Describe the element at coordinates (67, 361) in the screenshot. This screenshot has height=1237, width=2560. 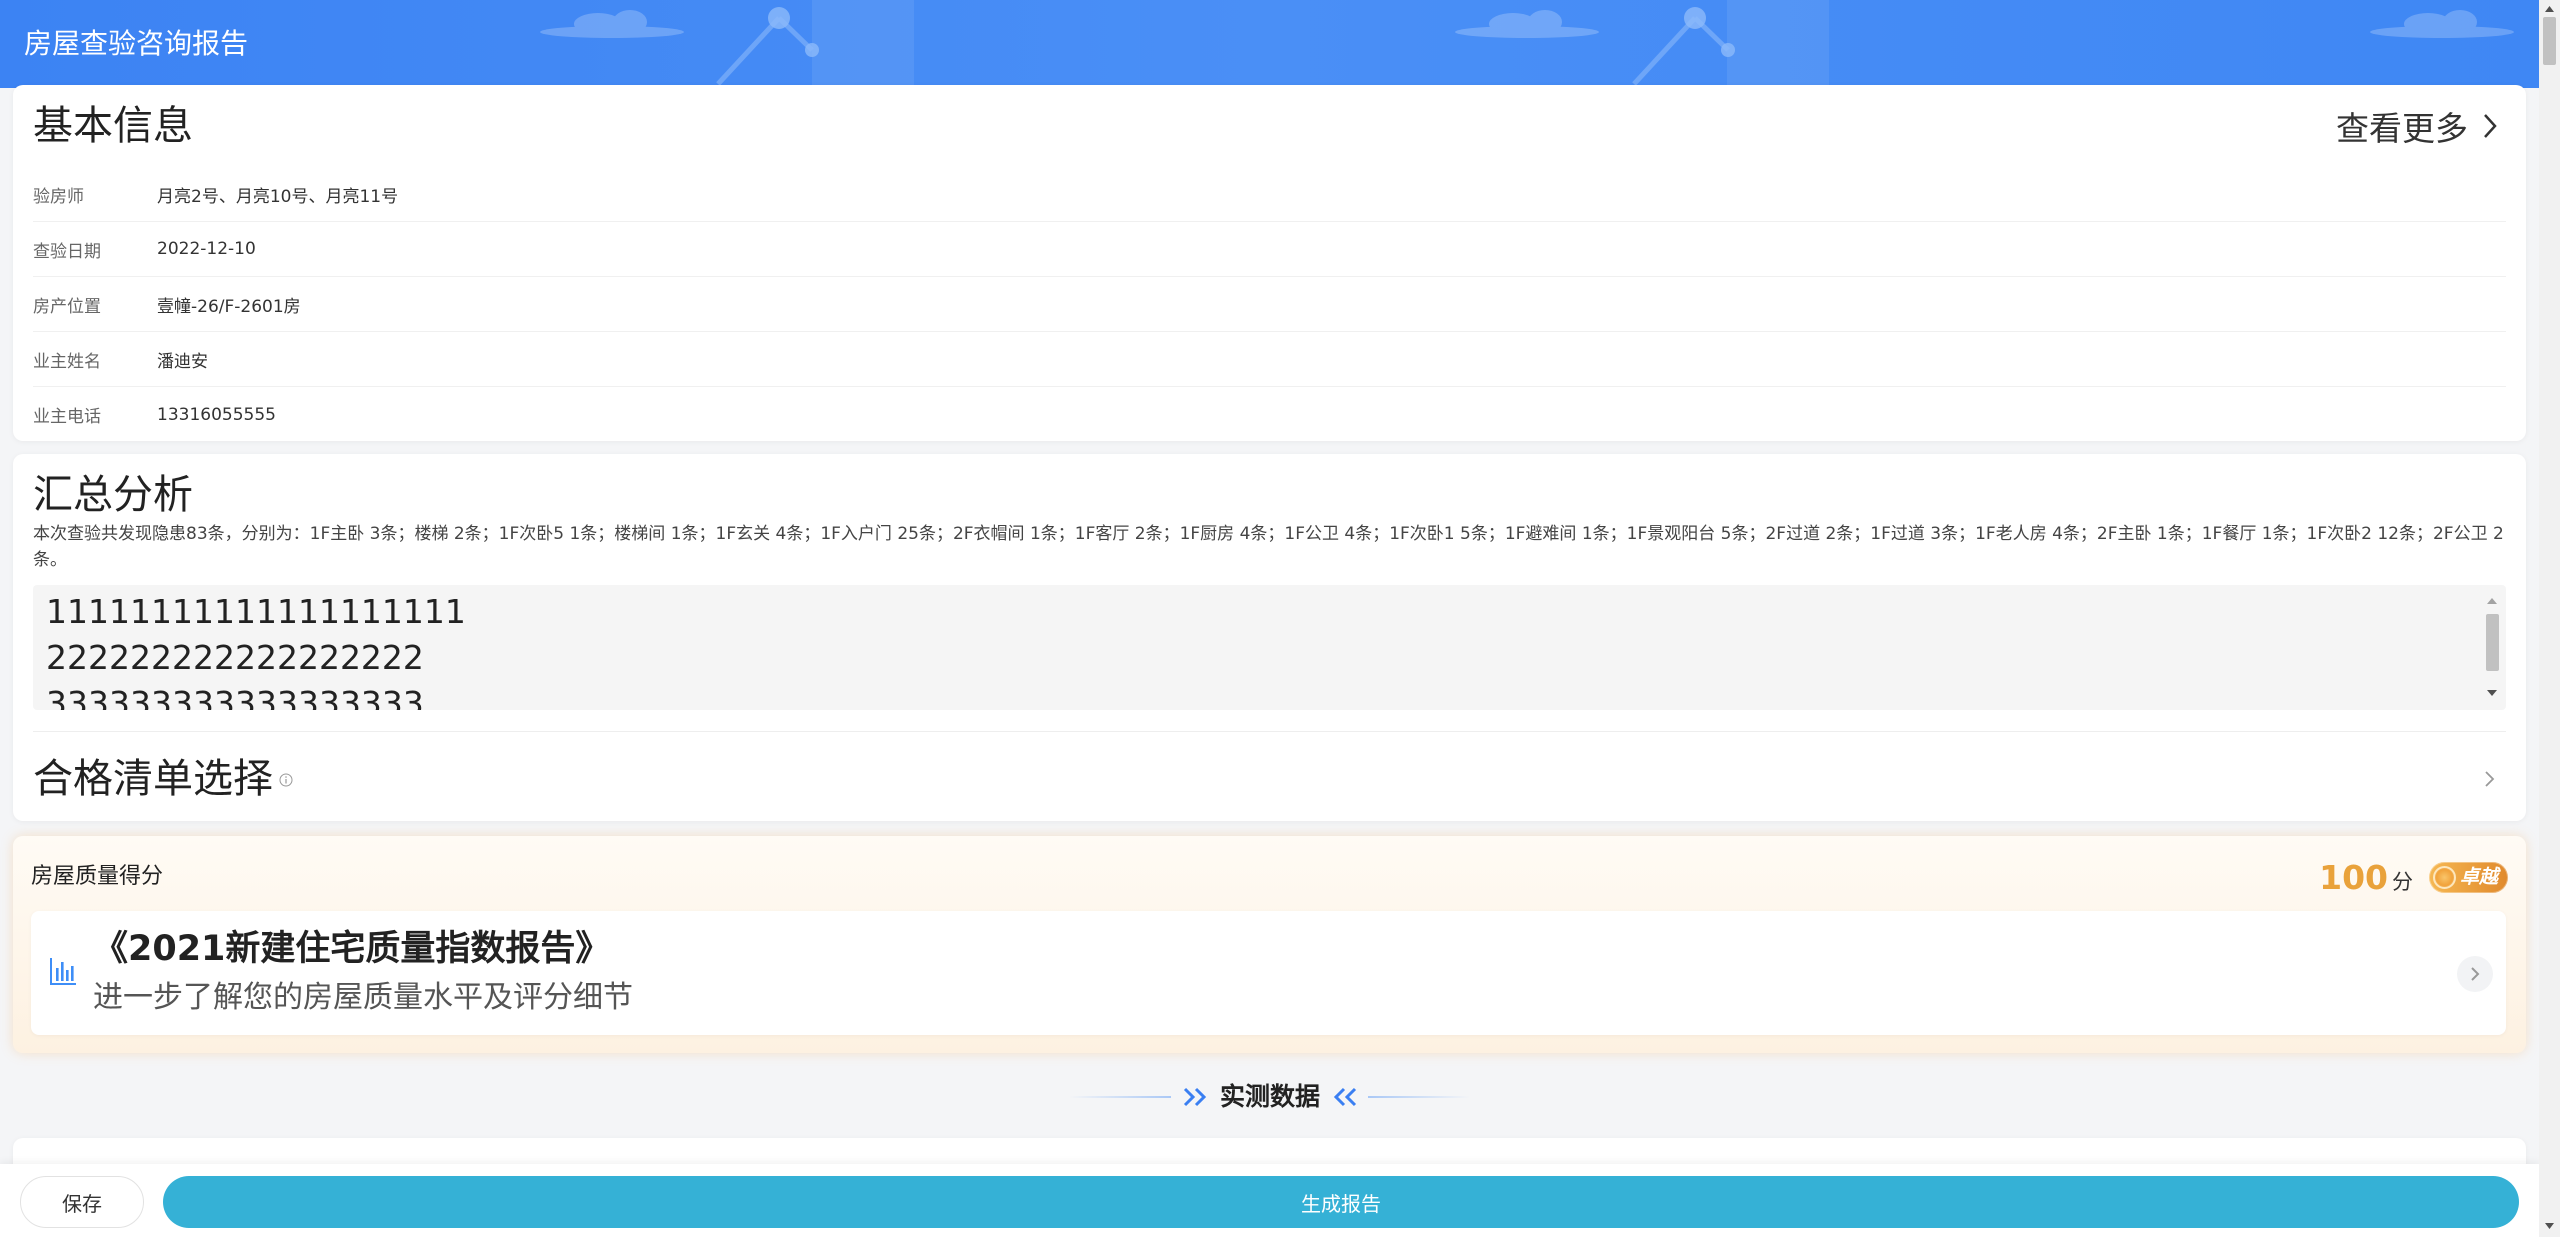
I see `info-label: 业主姓名` at that location.